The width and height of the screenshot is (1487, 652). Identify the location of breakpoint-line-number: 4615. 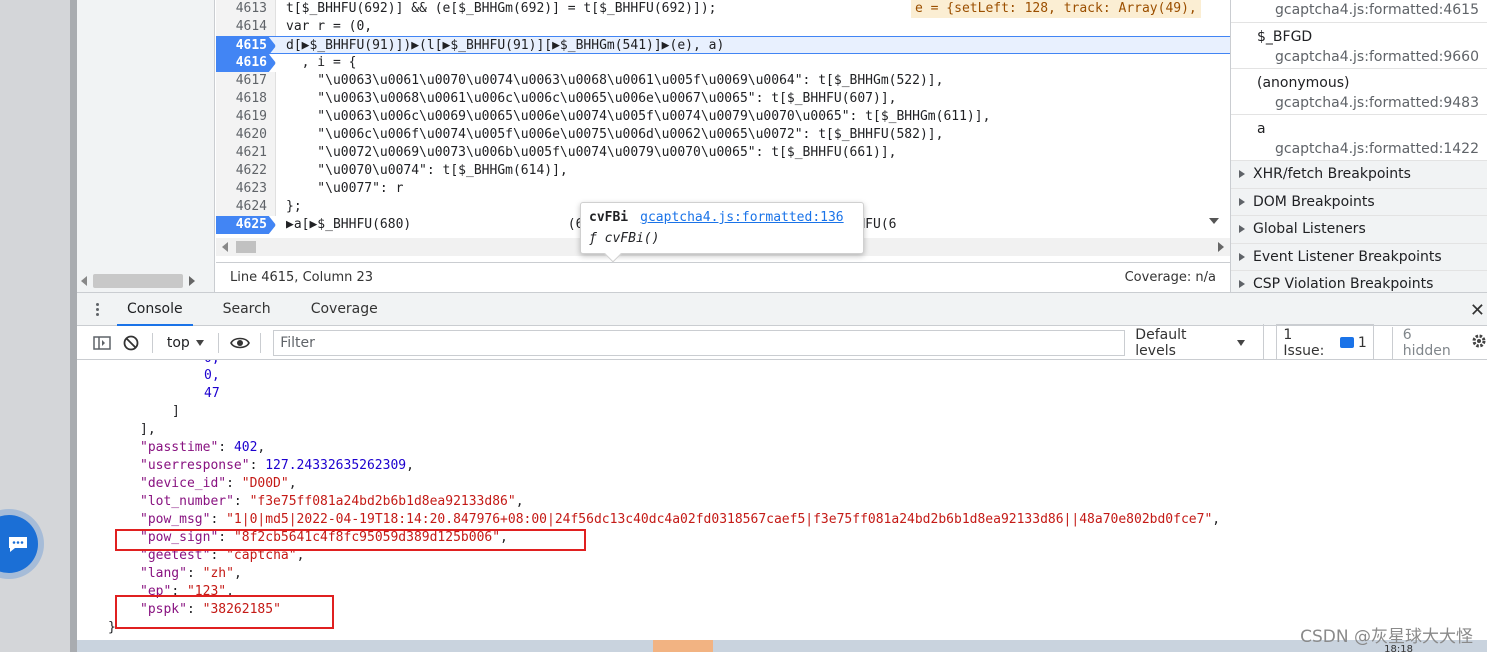
(246, 46).